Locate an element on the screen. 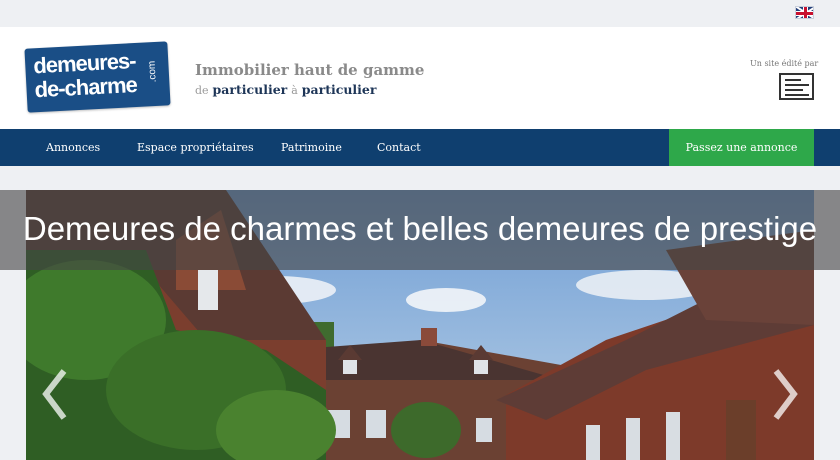 This screenshot has width=840, height=460. chevron-left-icon is located at coordinates (55, 394).